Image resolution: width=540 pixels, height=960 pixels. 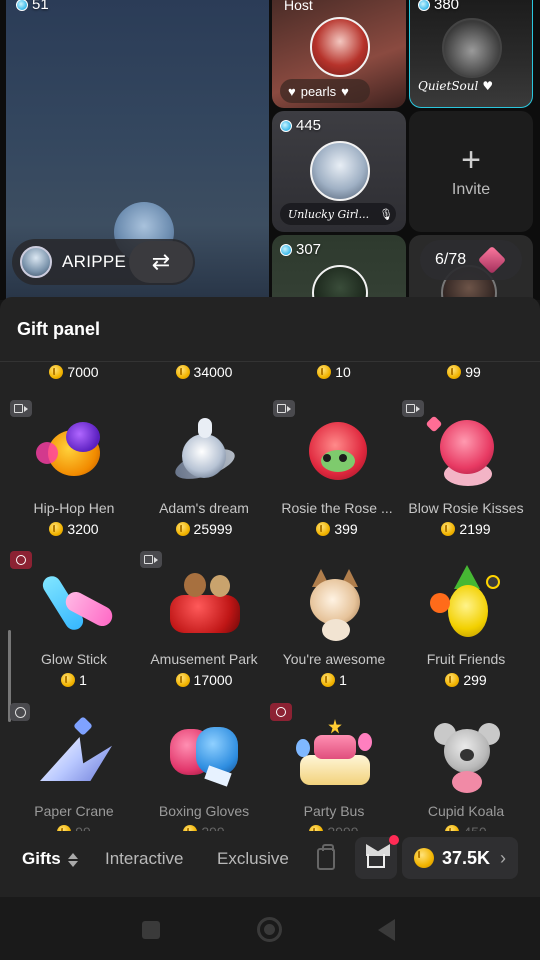 I want to click on gift-item-youre-awesome: You're awesome 1, so click(x=334, y=625).